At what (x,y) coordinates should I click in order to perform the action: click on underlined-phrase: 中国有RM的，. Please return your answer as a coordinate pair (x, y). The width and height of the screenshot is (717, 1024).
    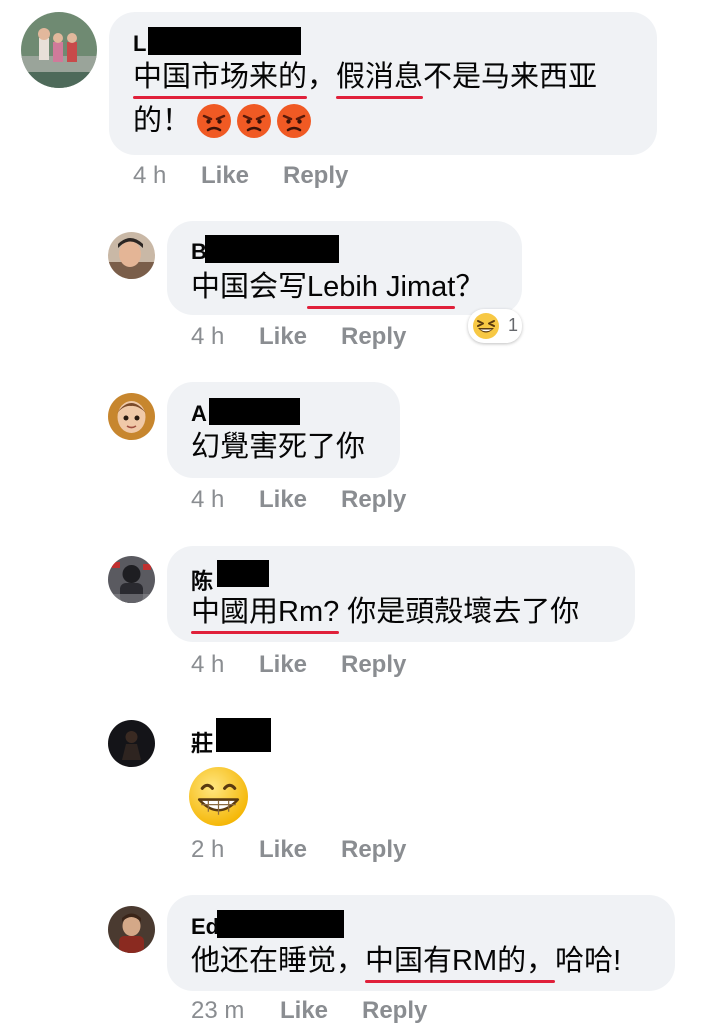
    Looking at the image, I should click on (460, 962).